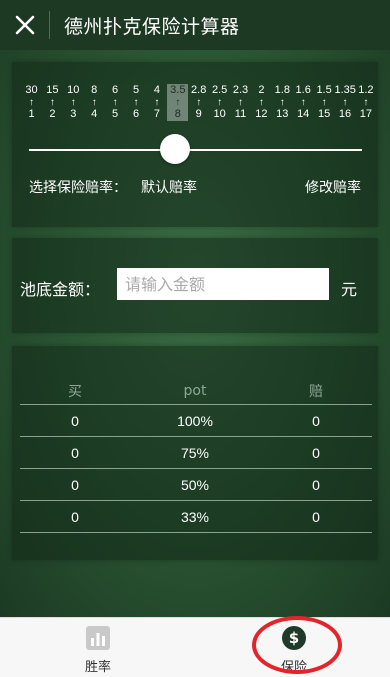 This screenshot has width=390, height=677. I want to click on payout-value: 1.8, so click(282, 90).